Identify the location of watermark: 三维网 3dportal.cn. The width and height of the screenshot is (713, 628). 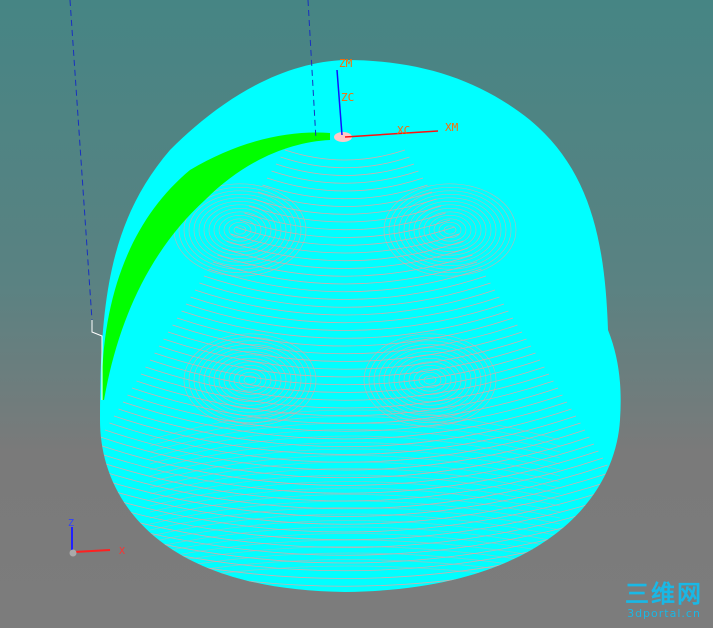
(664, 600).